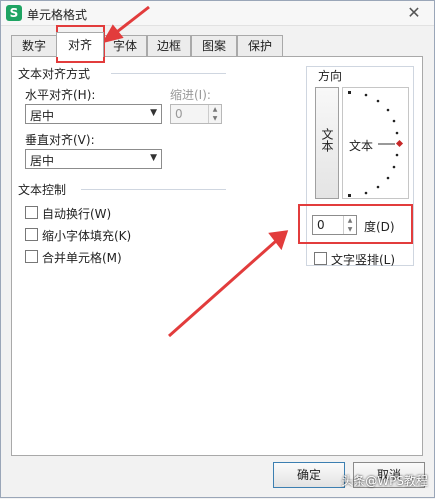  I want to click on watermark: 头条@WPS教程, so click(384, 481).